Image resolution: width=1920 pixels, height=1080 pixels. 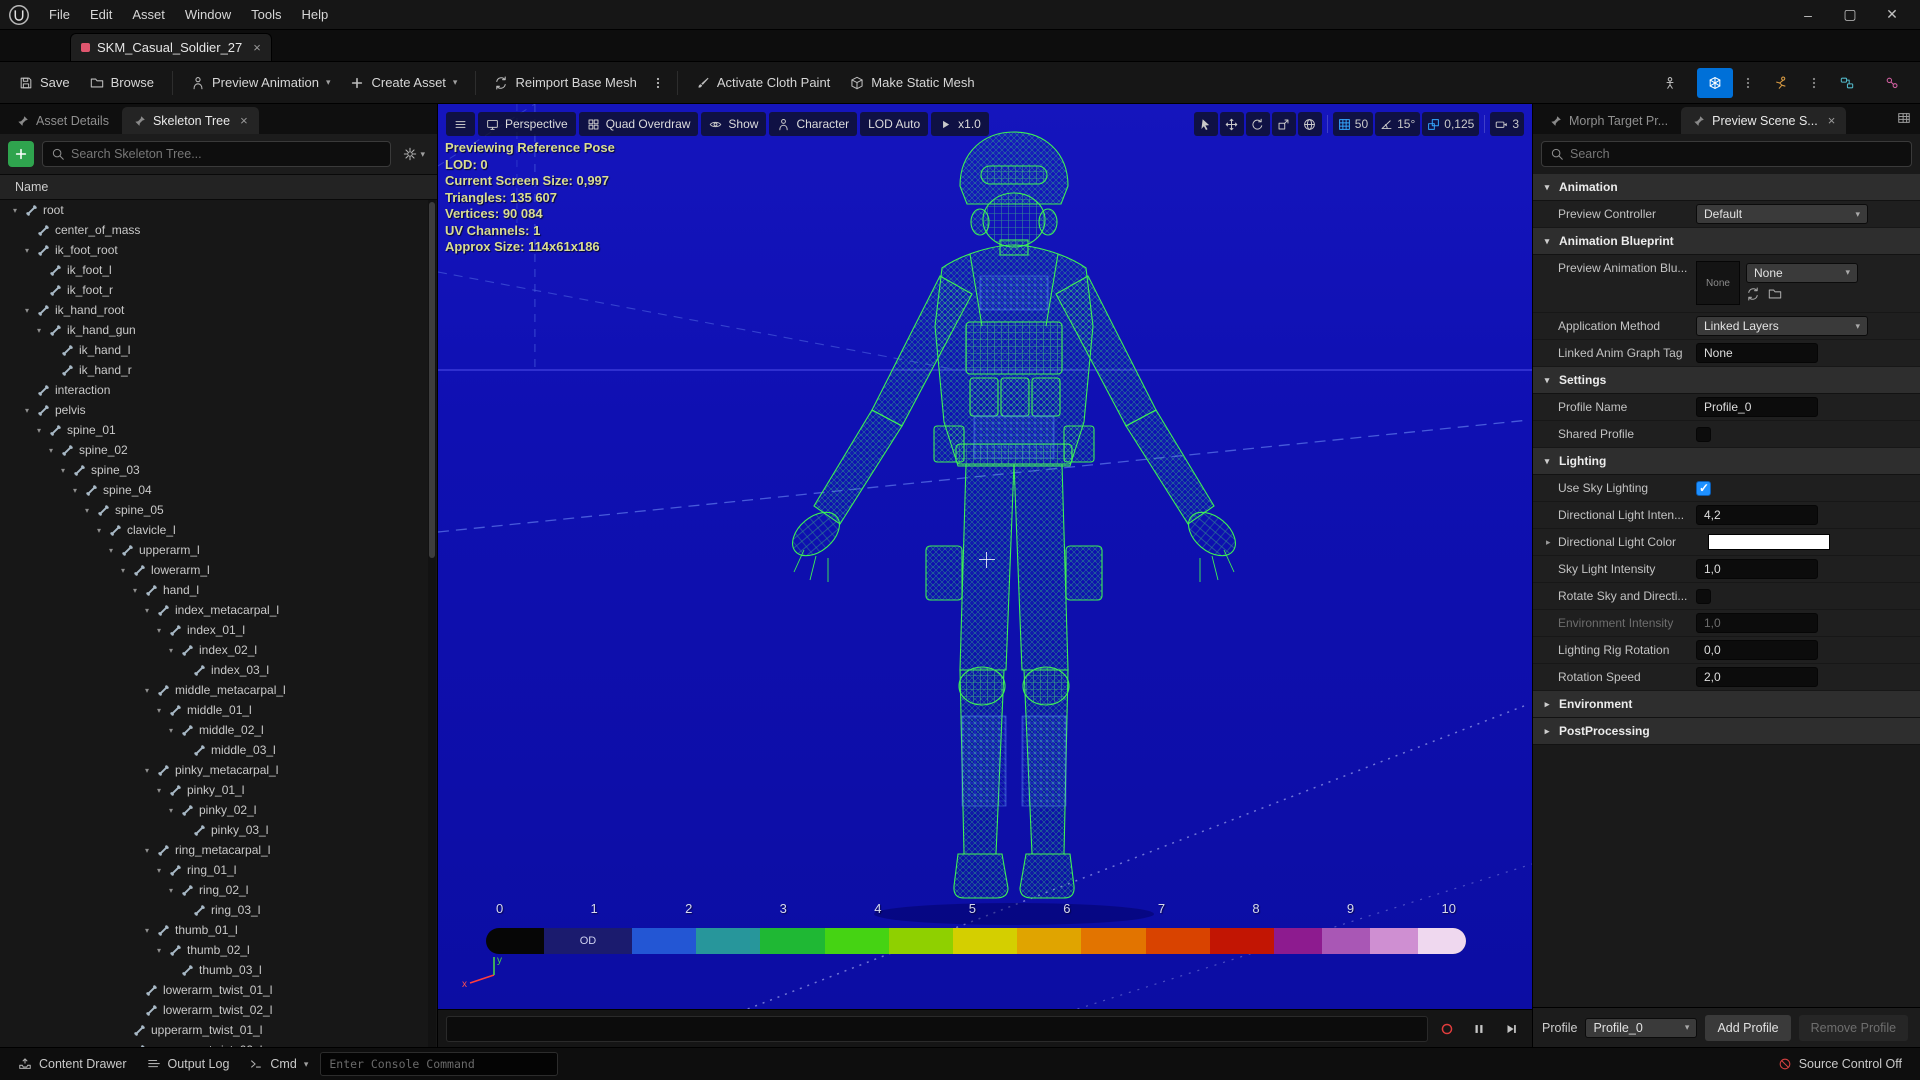 I want to click on profile-dropdown: Profile_0 ▾, so click(x=1641, y=1027).